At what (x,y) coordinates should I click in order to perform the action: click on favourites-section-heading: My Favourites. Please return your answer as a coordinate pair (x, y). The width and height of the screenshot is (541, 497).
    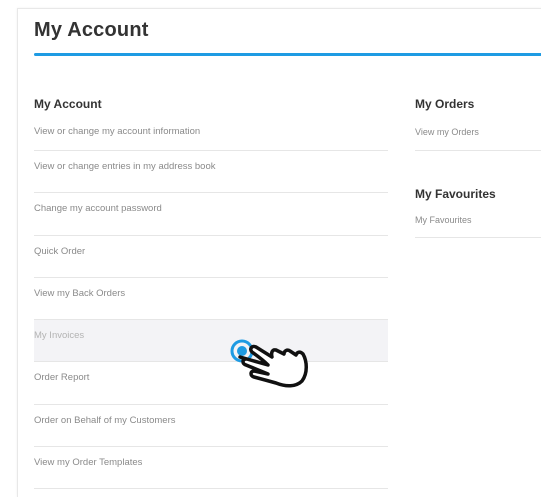
    Looking at the image, I should click on (455, 194).